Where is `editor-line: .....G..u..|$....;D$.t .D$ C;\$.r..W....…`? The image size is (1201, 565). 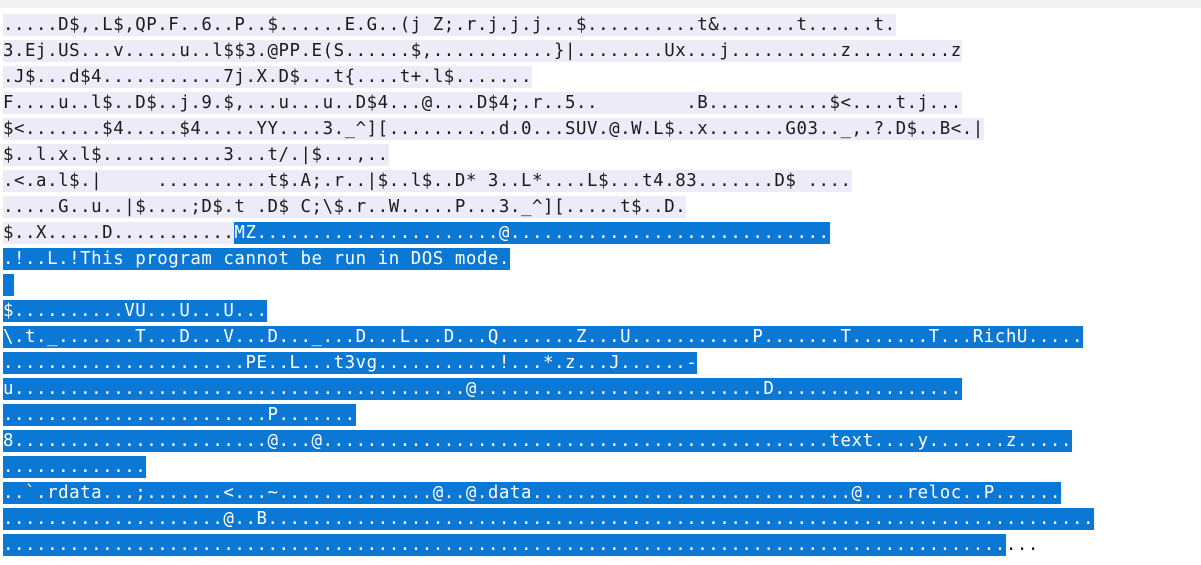
editor-line: .....G..u..|$....;D$.t .D$ C;\$.r..W....… is located at coordinates (345, 207).